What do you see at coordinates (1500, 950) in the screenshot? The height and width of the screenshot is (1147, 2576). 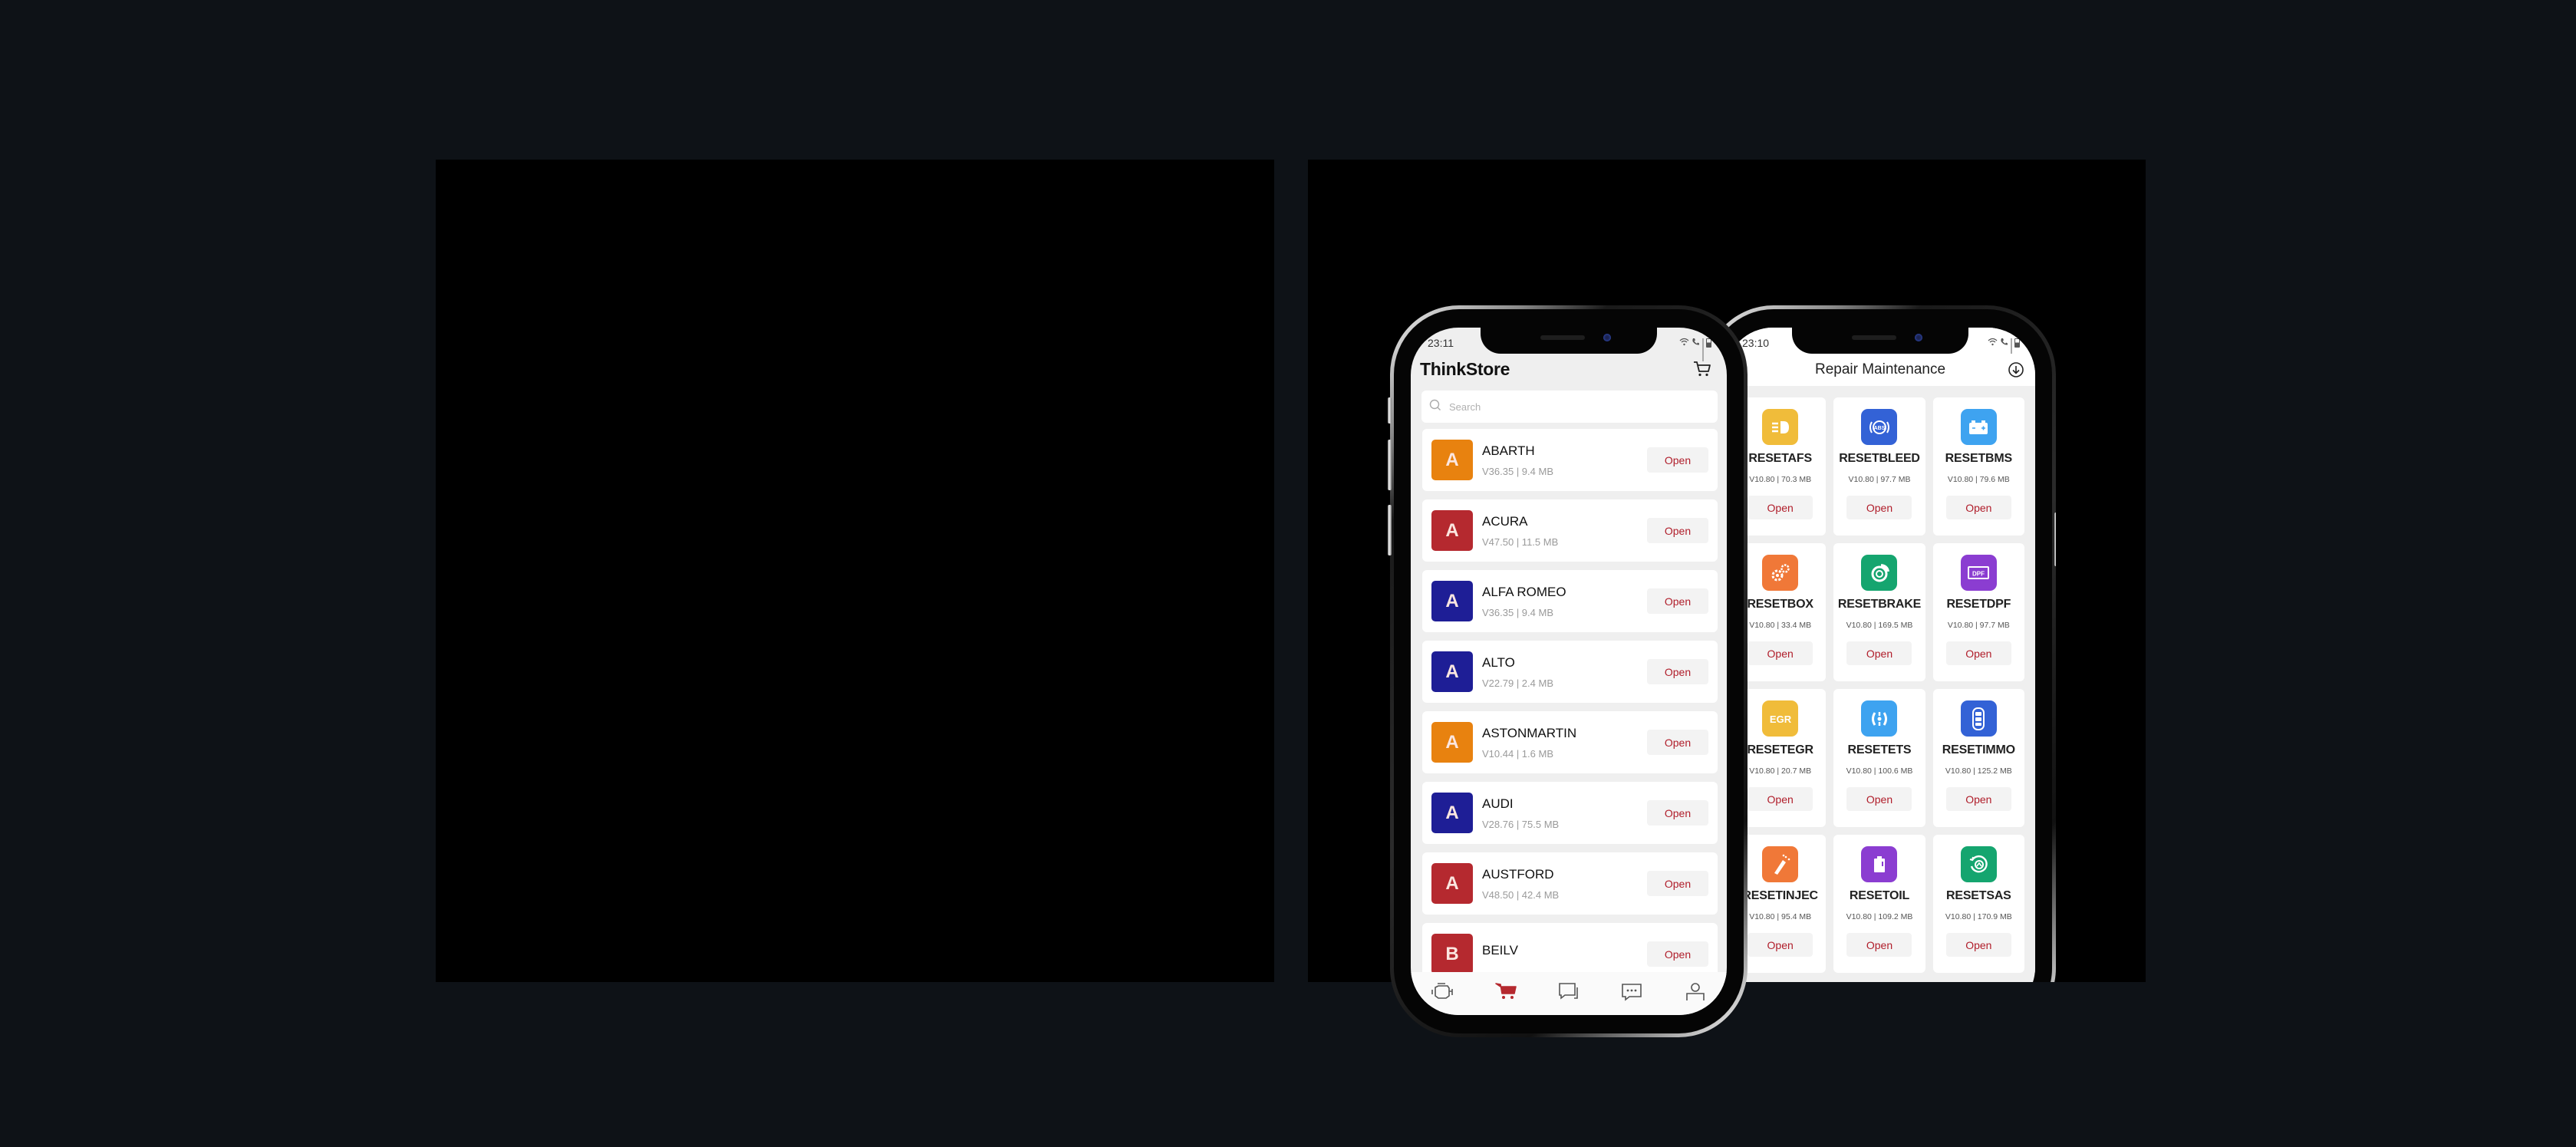 I see `brand-name: BEILV` at bounding box center [1500, 950].